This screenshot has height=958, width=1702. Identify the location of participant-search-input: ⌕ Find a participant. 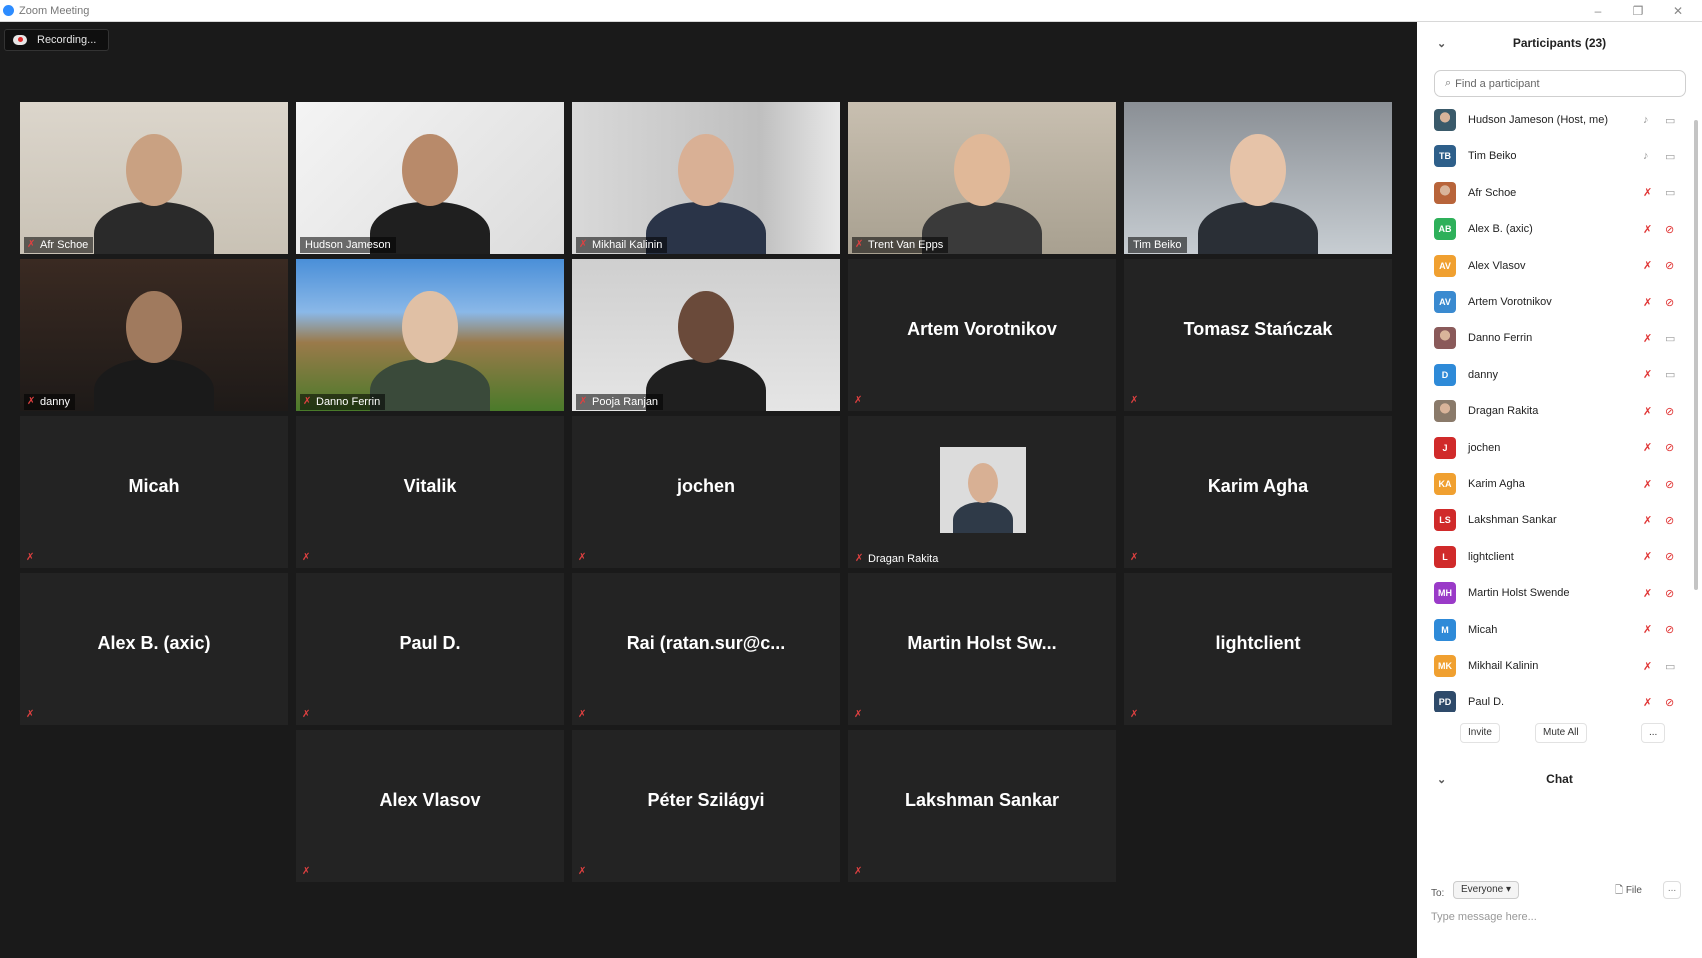
(1560, 83).